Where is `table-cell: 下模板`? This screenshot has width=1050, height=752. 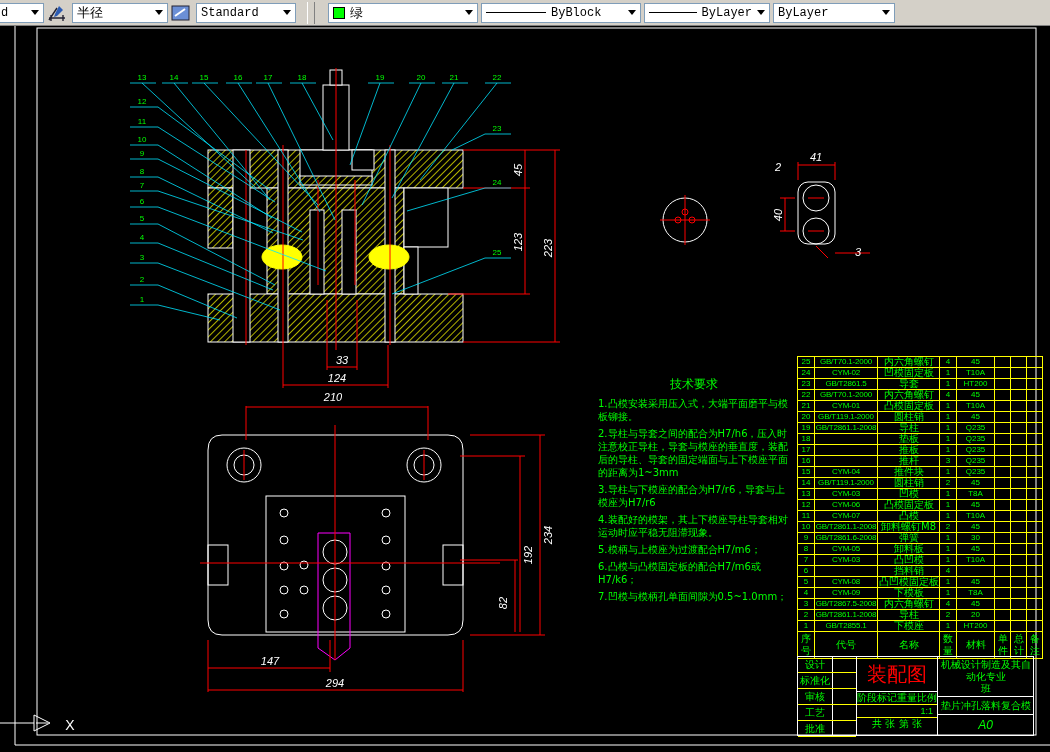
table-cell: 下模板 is located at coordinates (908, 593).